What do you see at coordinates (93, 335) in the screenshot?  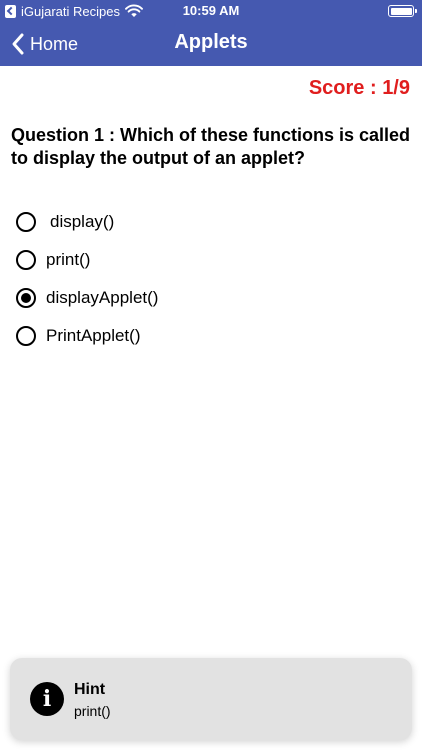 I see `answer-option-label: PrintApplet()` at bounding box center [93, 335].